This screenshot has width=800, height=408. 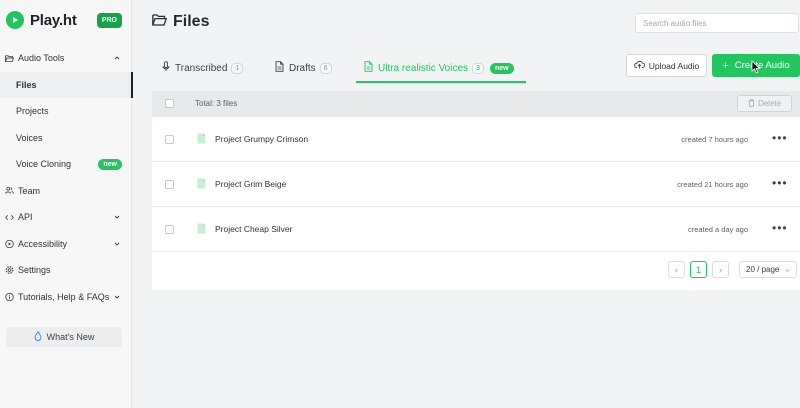 I want to click on brand-name: Play.ht, so click(x=53, y=20).